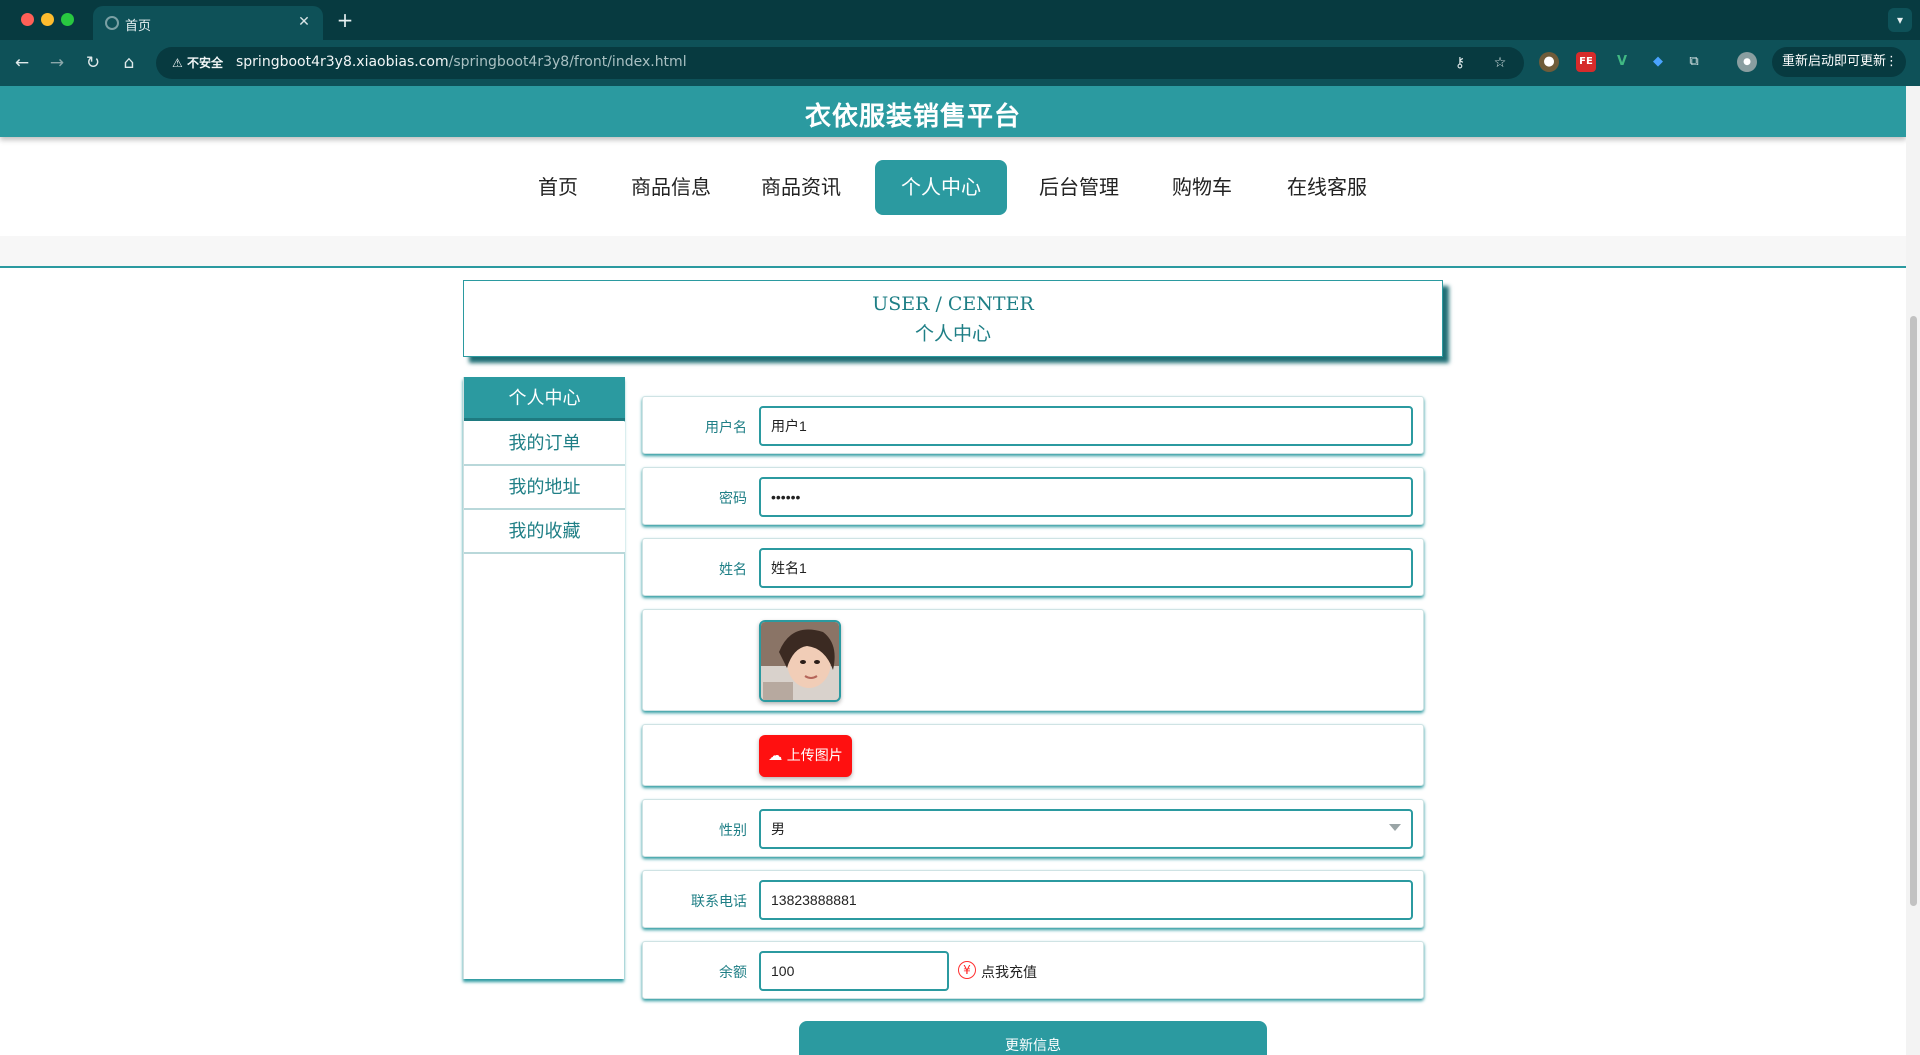  What do you see at coordinates (719, 902) in the screenshot?
I see `phone-label: 联系电话` at bounding box center [719, 902].